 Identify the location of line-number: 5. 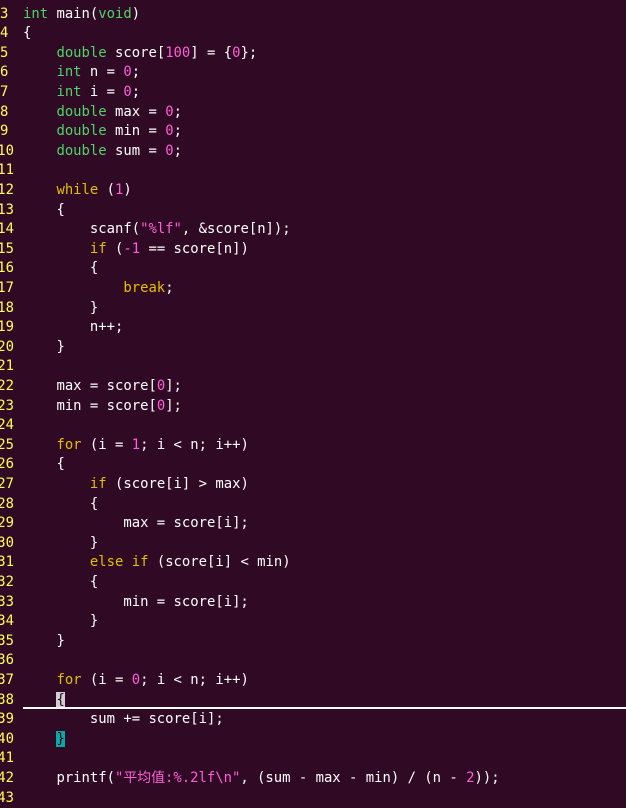
(7, 54).